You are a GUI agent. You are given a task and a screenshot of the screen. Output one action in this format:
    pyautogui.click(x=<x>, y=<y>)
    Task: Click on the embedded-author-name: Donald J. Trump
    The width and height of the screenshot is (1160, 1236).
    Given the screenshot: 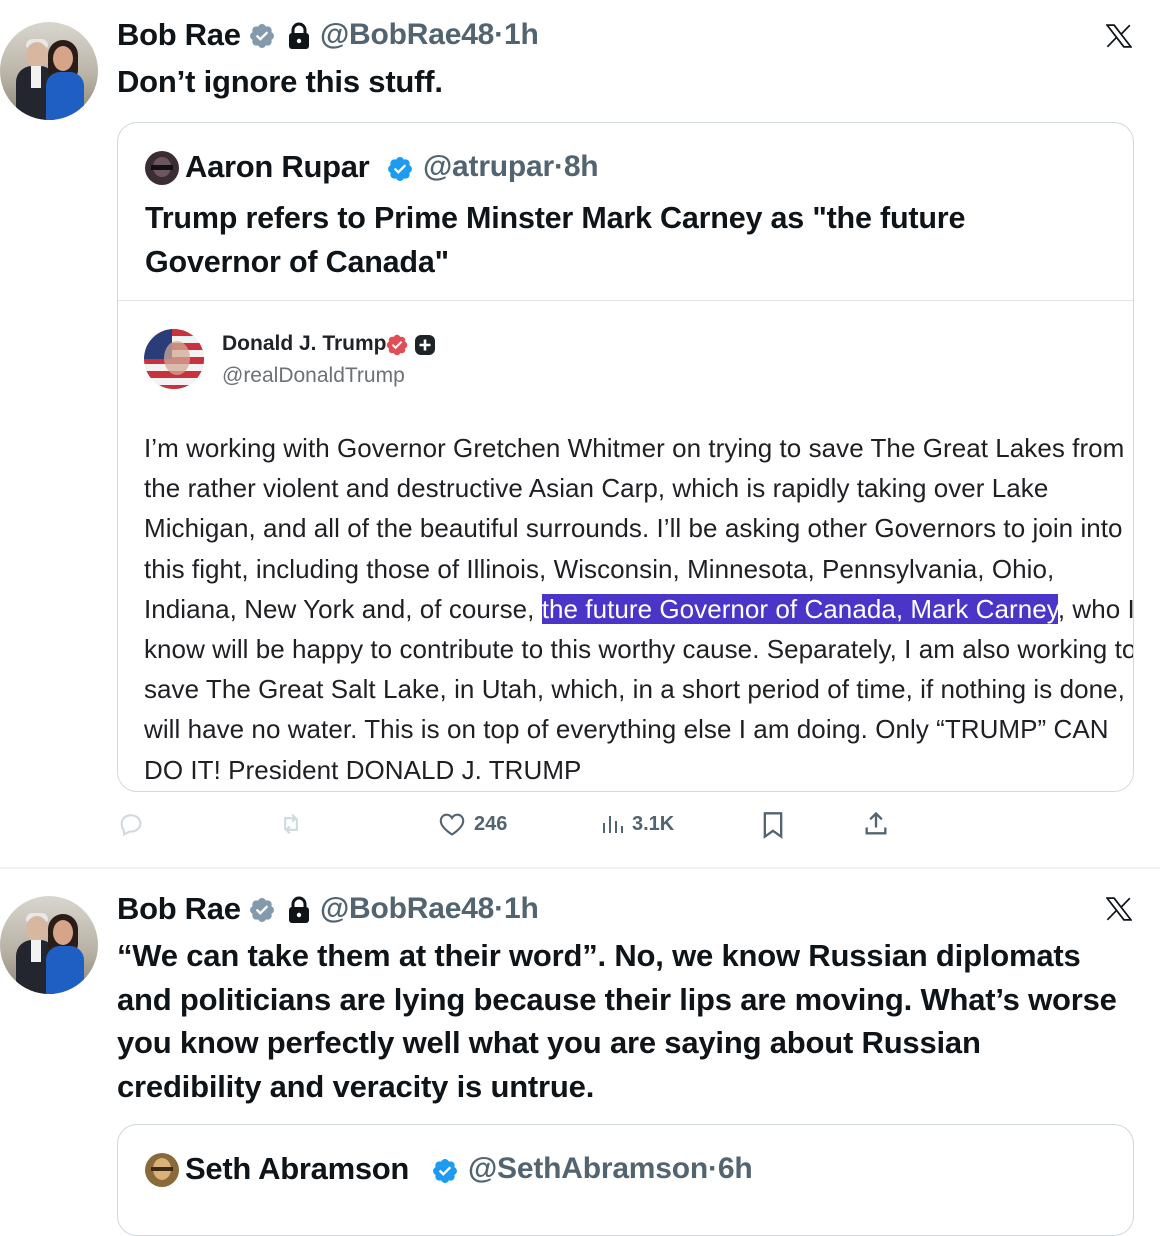 What is the action you would take?
    pyautogui.click(x=304, y=343)
    